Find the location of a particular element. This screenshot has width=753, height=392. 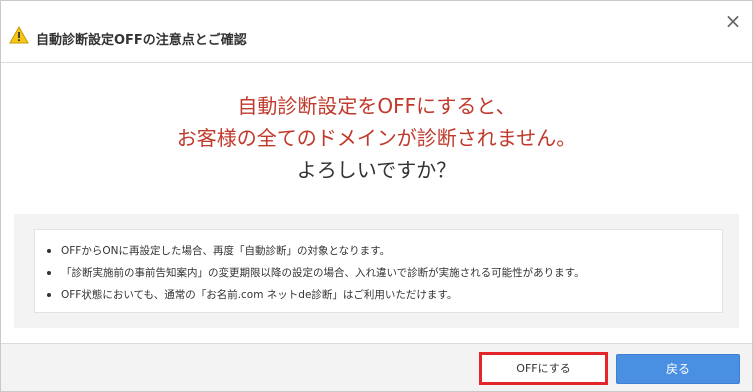

note-item: OFFからONに再設定した場合、再度「自動診断」の対象となります。 is located at coordinates (384, 251).